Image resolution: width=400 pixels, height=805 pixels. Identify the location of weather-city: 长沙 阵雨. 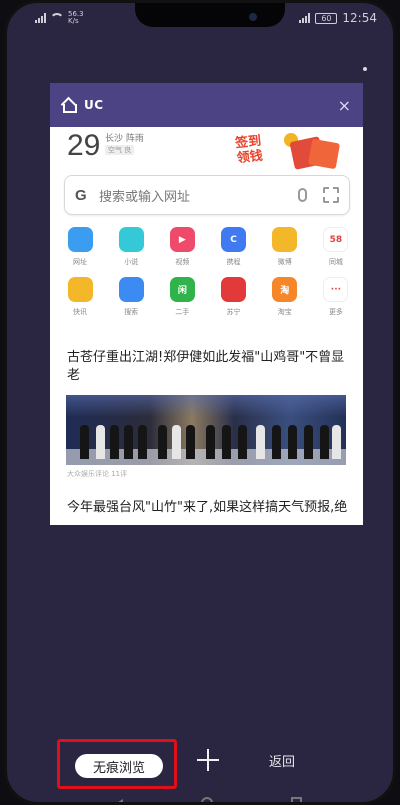
(124, 139).